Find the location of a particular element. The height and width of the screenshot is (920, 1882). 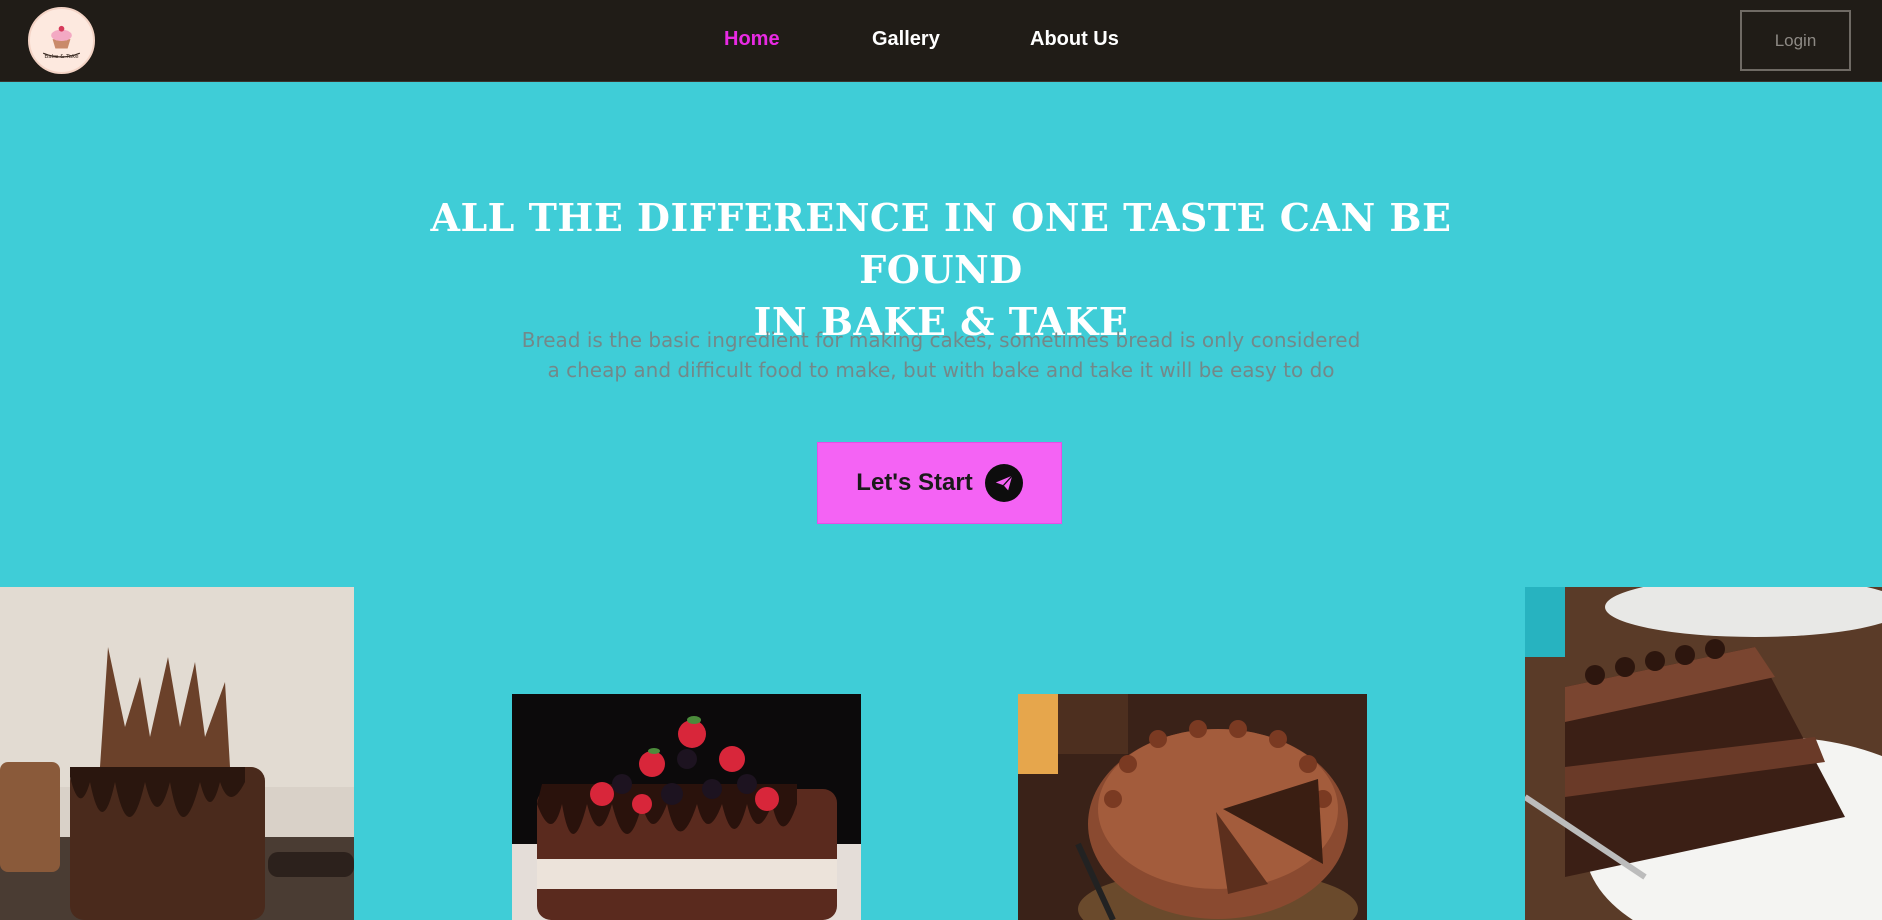

chocolate-drip-cake-image is located at coordinates (177, 753).